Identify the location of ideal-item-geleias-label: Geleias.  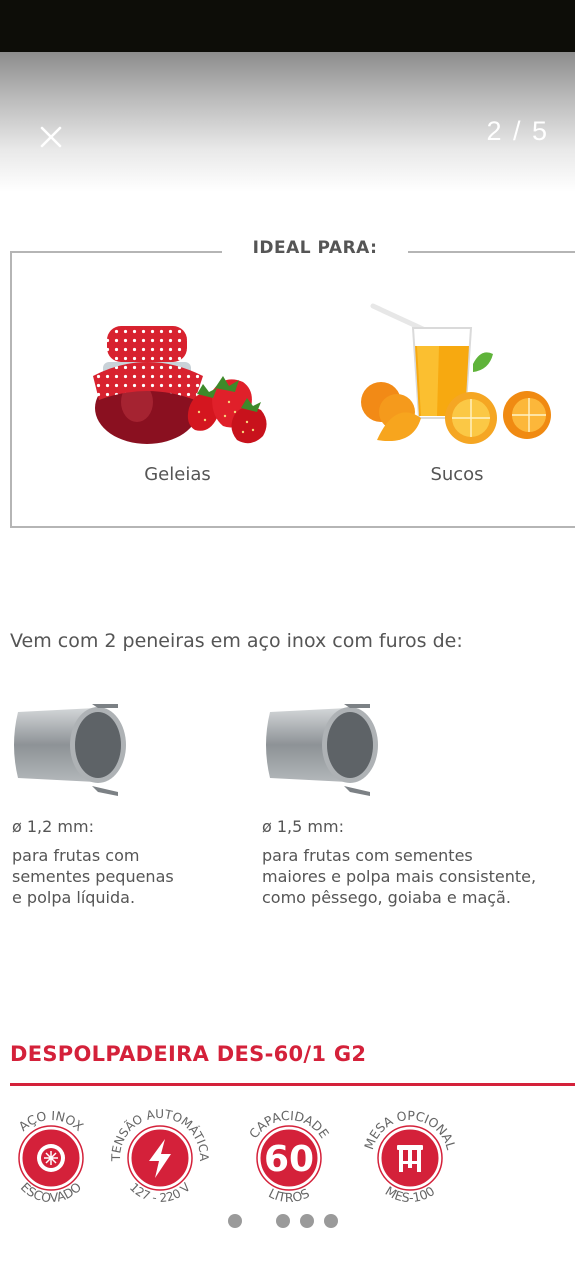
(177, 474).